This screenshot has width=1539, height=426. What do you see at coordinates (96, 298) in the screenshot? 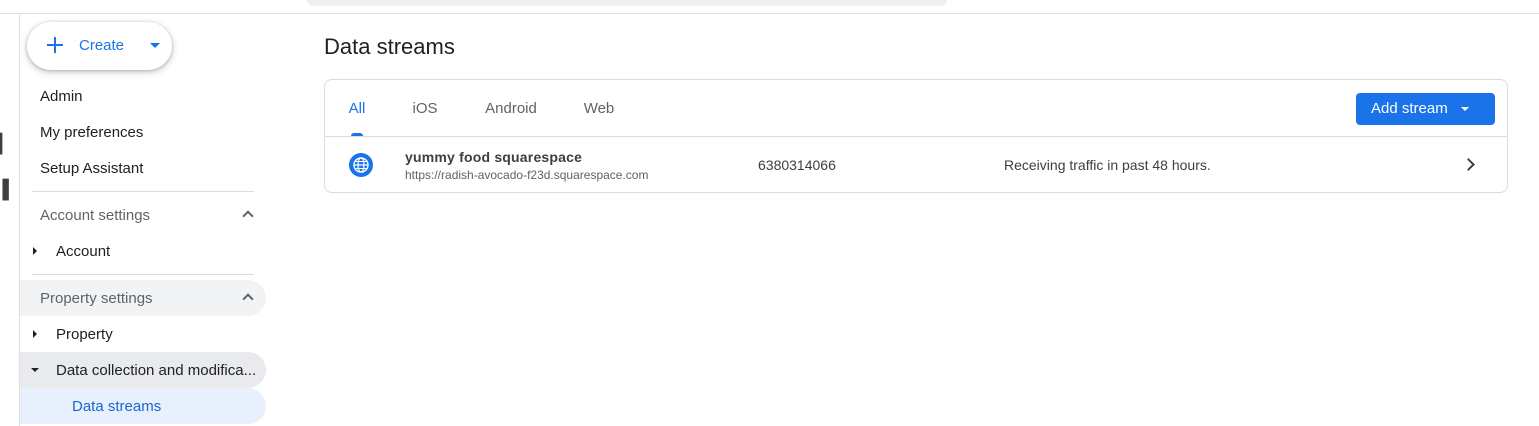
I see `section-label: Property settings` at bounding box center [96, 298].